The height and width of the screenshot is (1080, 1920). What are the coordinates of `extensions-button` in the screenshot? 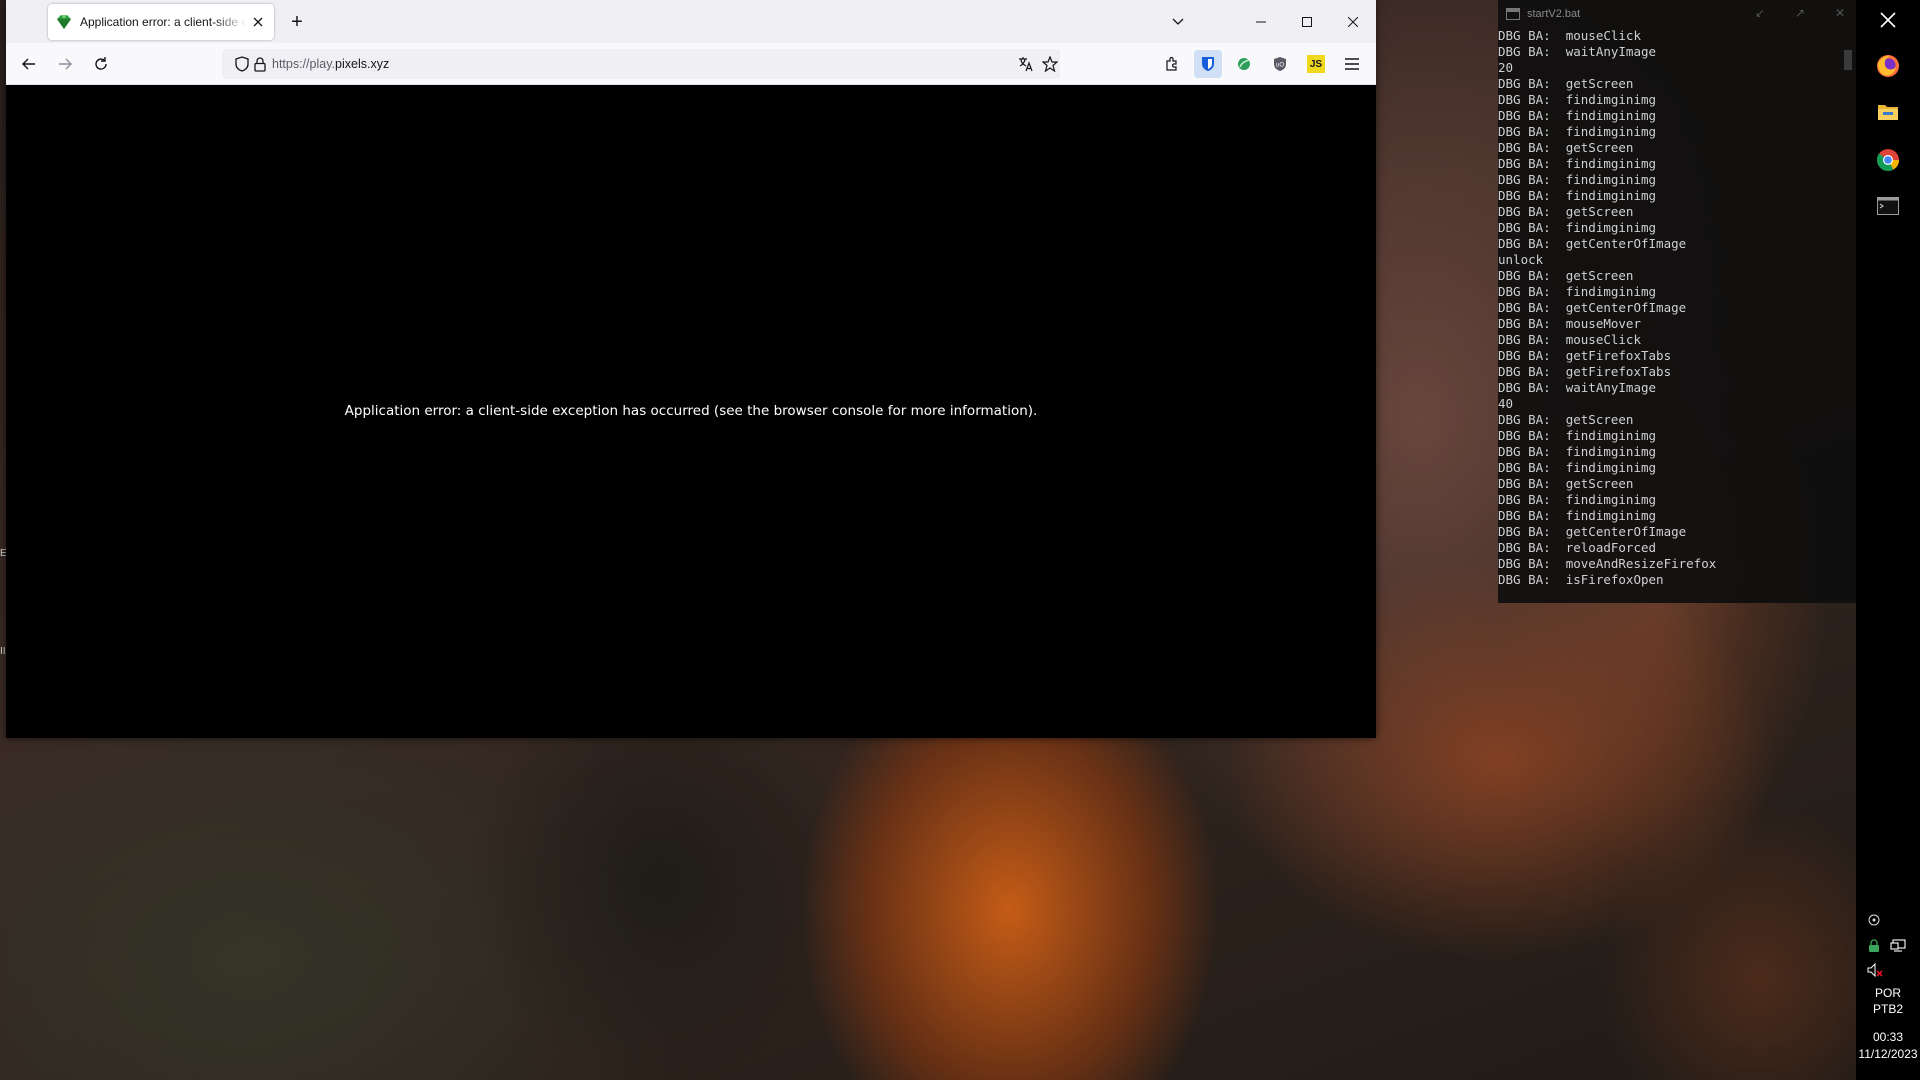 It's located at (1172, 64).